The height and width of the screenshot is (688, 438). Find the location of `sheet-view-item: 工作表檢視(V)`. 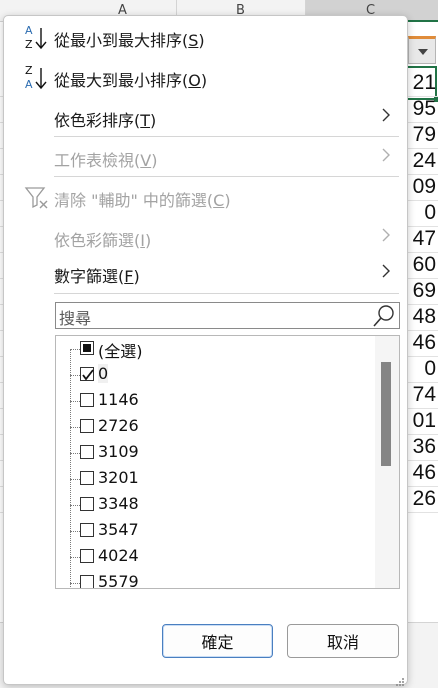

sheet-view-item: 工作表檢視(V) is located at coordinates (206, 157).